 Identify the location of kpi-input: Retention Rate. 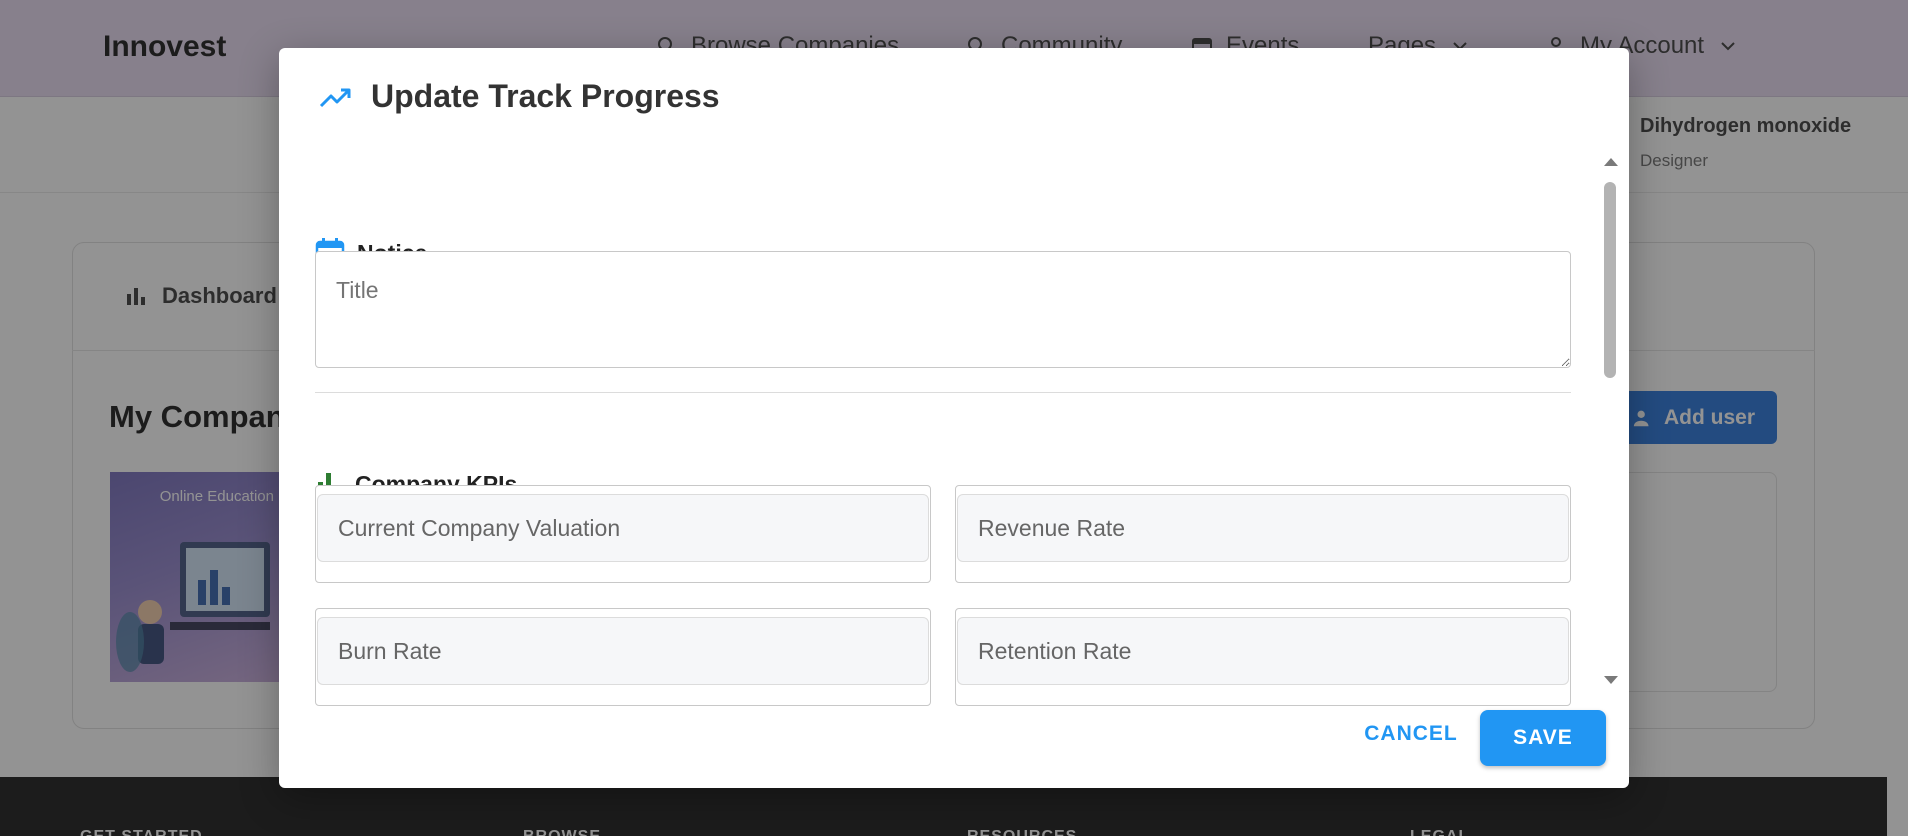
(1263, 651).